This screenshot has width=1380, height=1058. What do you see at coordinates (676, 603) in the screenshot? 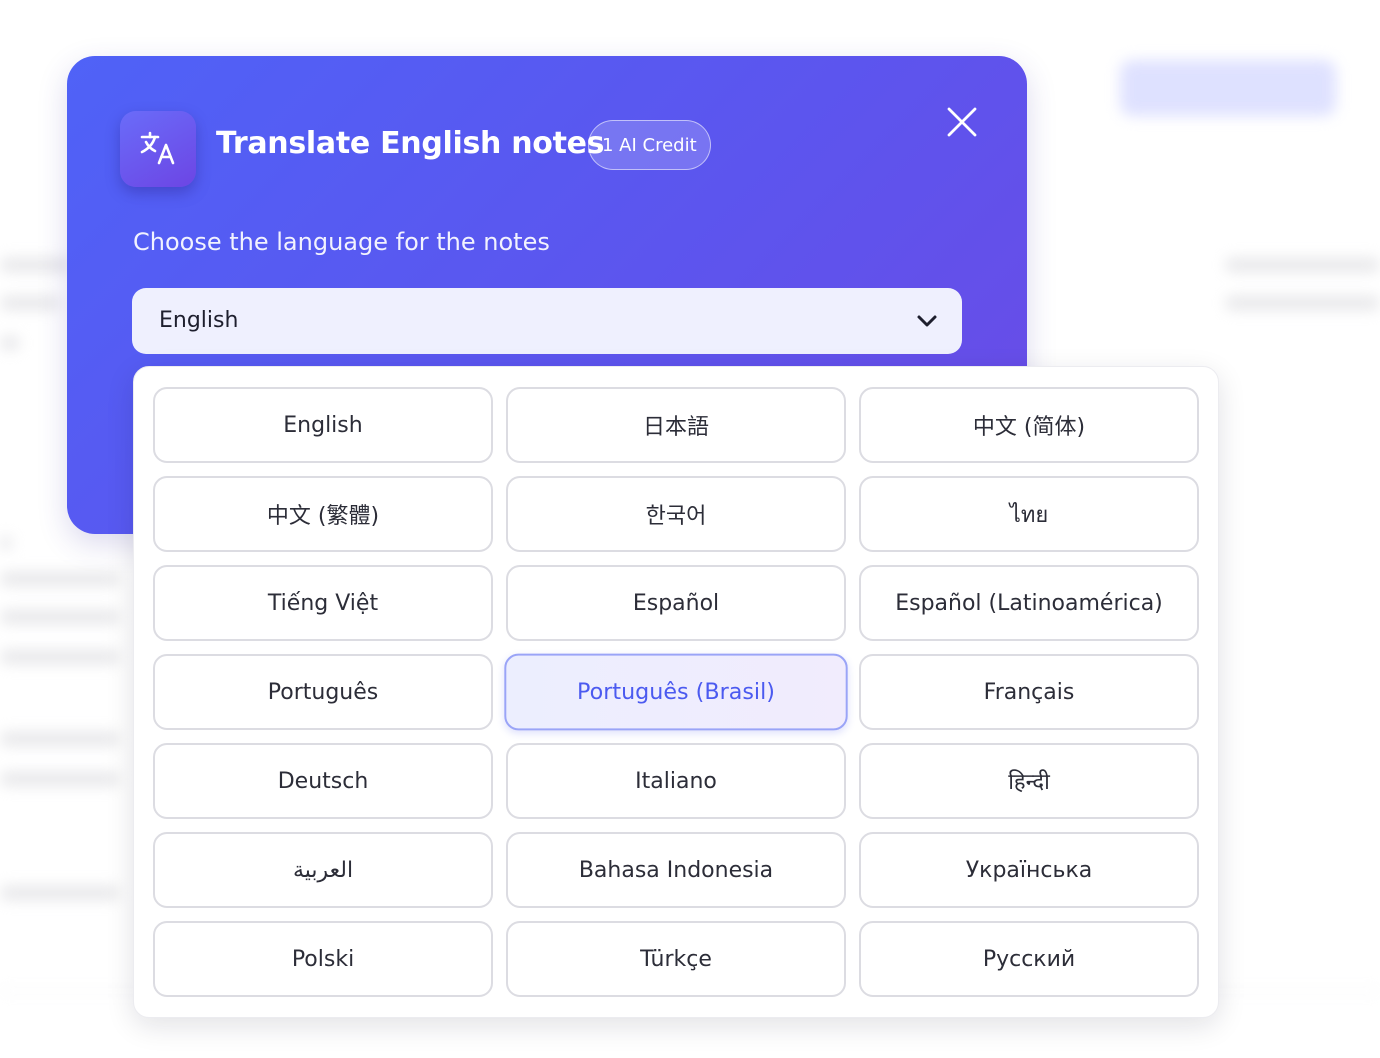
I see `language-option: Español` at bounding box center [676, 603].